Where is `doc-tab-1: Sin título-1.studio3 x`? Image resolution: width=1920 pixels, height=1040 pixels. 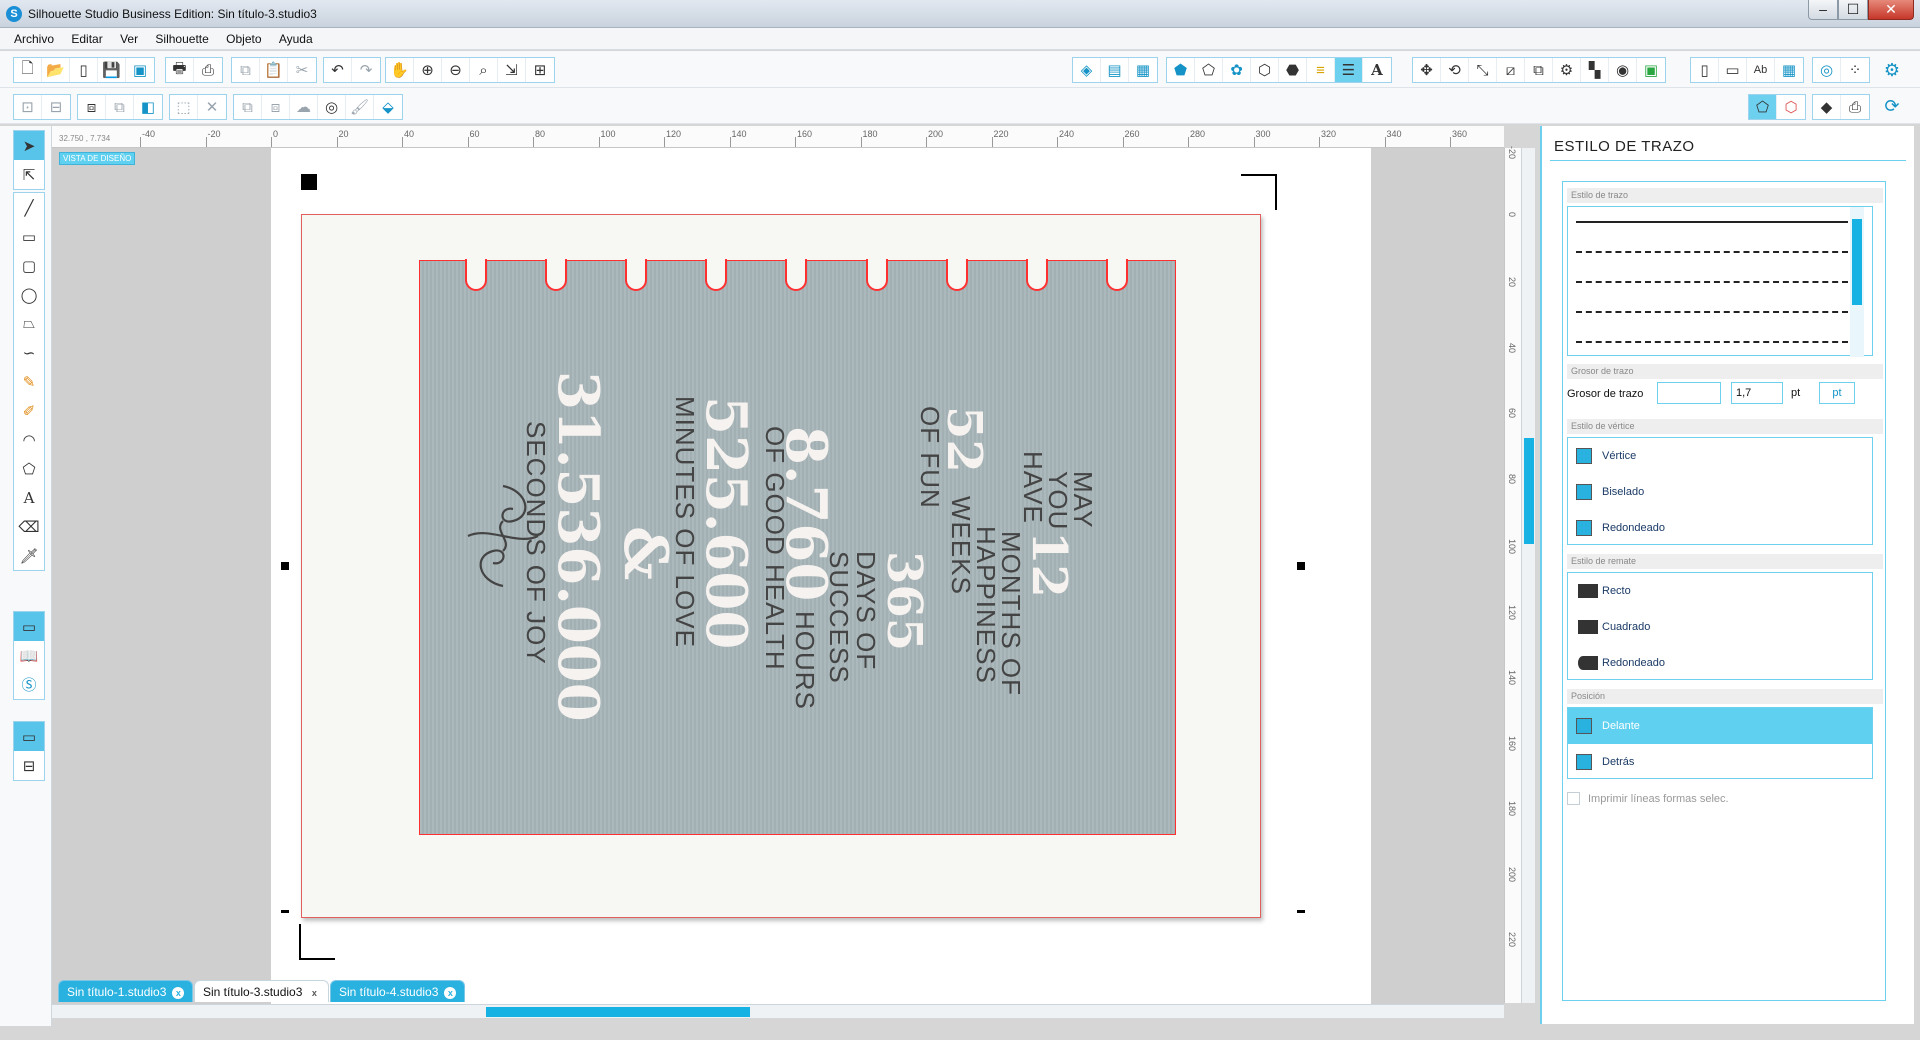
doc-tab-1: Sin título-1.studio3 x is located at coordinates (126, 991).